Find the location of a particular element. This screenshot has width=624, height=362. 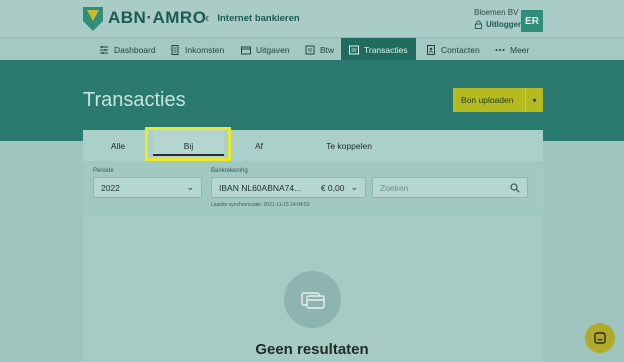

logout-label: Uitloggen is located at coordinates (504, 24).